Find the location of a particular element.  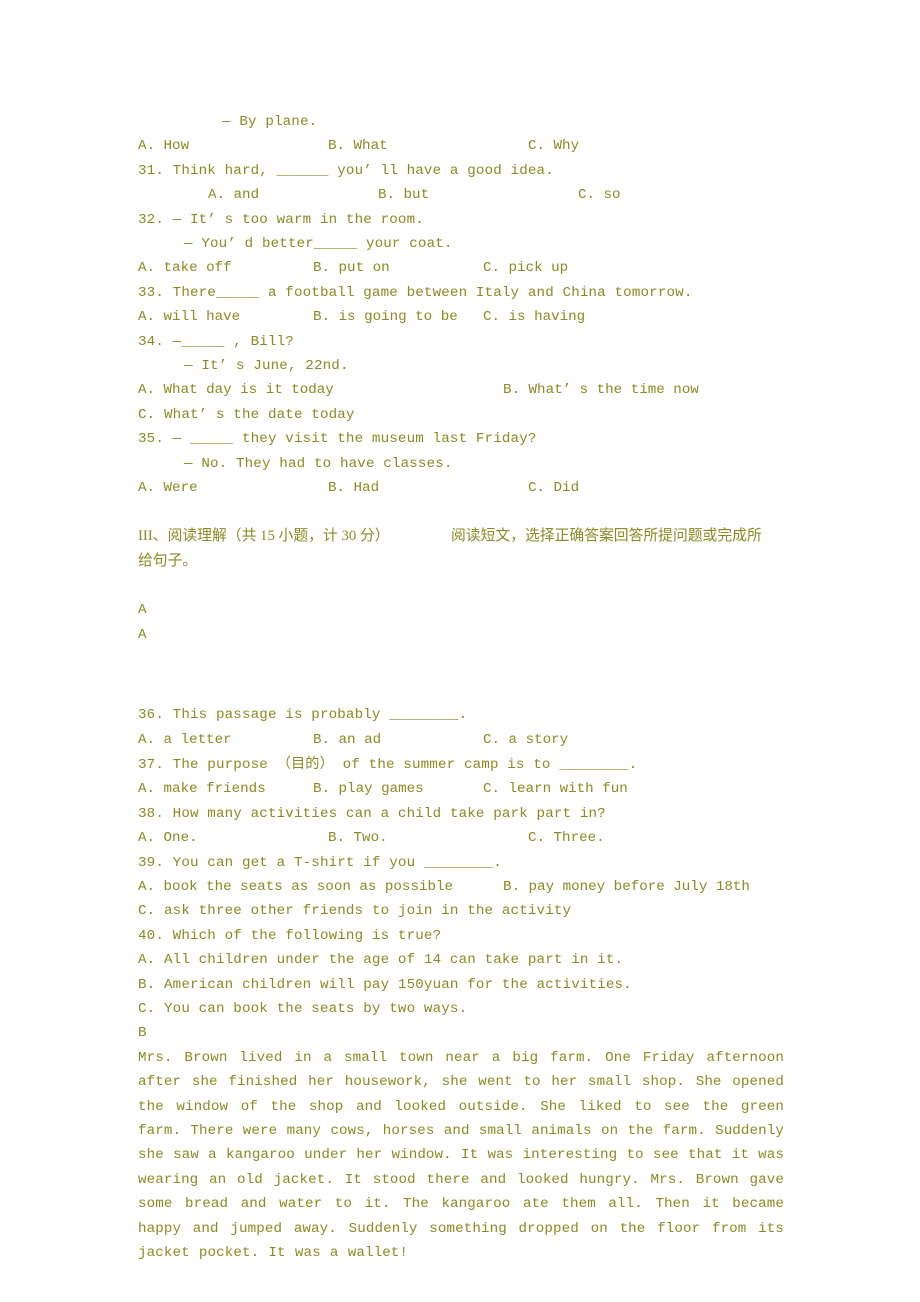

option-b: B. an ad is located at coordinates (347, 740).